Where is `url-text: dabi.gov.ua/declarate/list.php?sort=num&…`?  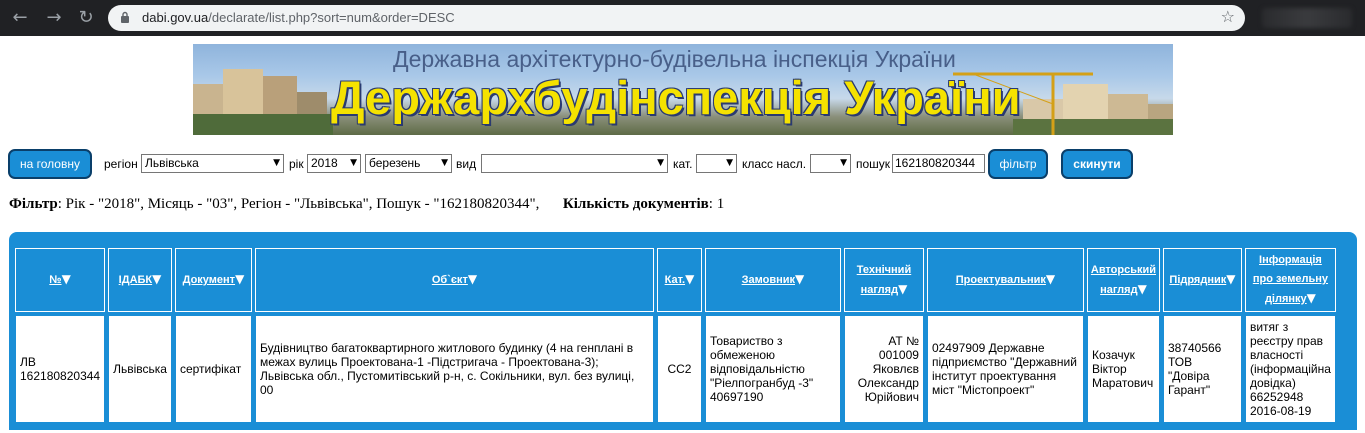 url-text: dabi.gov.ua/declarate/list.php?sort=num&… is located at coordinates (298, 17).